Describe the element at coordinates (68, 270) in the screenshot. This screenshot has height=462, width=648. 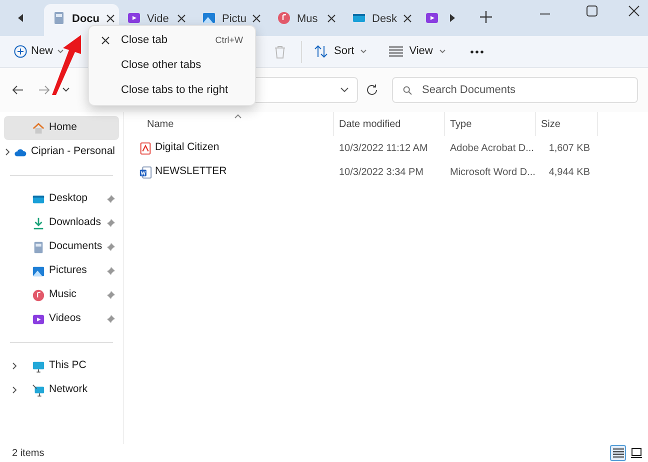
I see `sidebar-item-label: Pictures` at that location.